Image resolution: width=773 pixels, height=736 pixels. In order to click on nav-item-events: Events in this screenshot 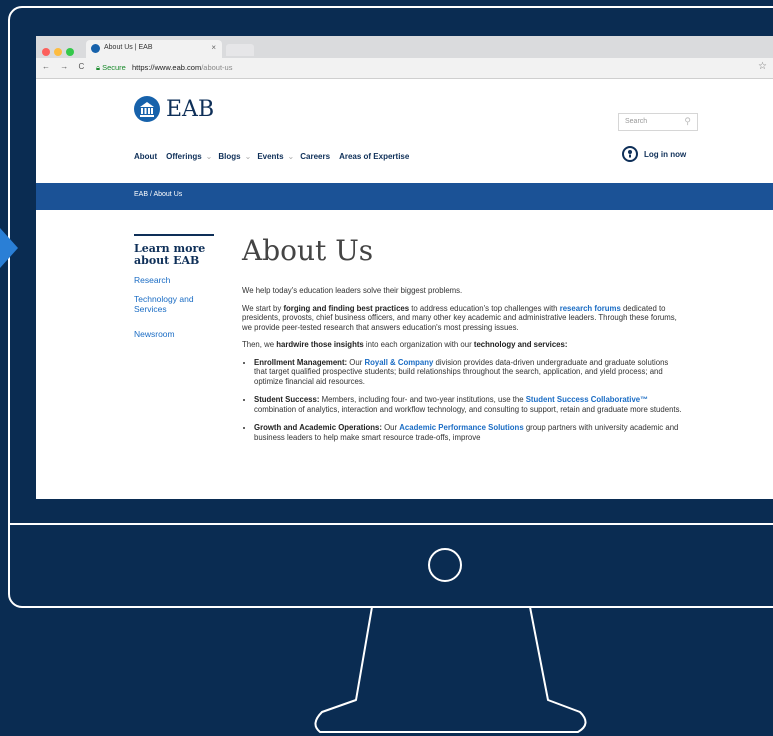, I will do `click(270, 156)`.